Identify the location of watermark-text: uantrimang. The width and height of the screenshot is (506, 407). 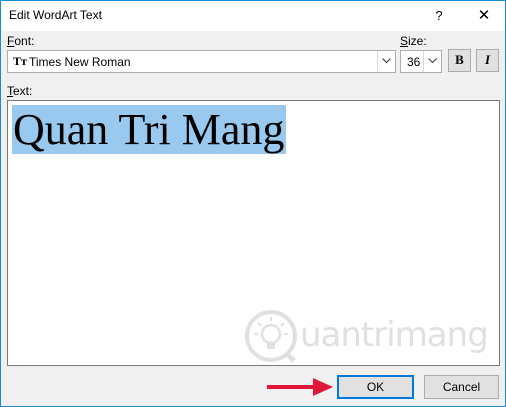
(394, 335).